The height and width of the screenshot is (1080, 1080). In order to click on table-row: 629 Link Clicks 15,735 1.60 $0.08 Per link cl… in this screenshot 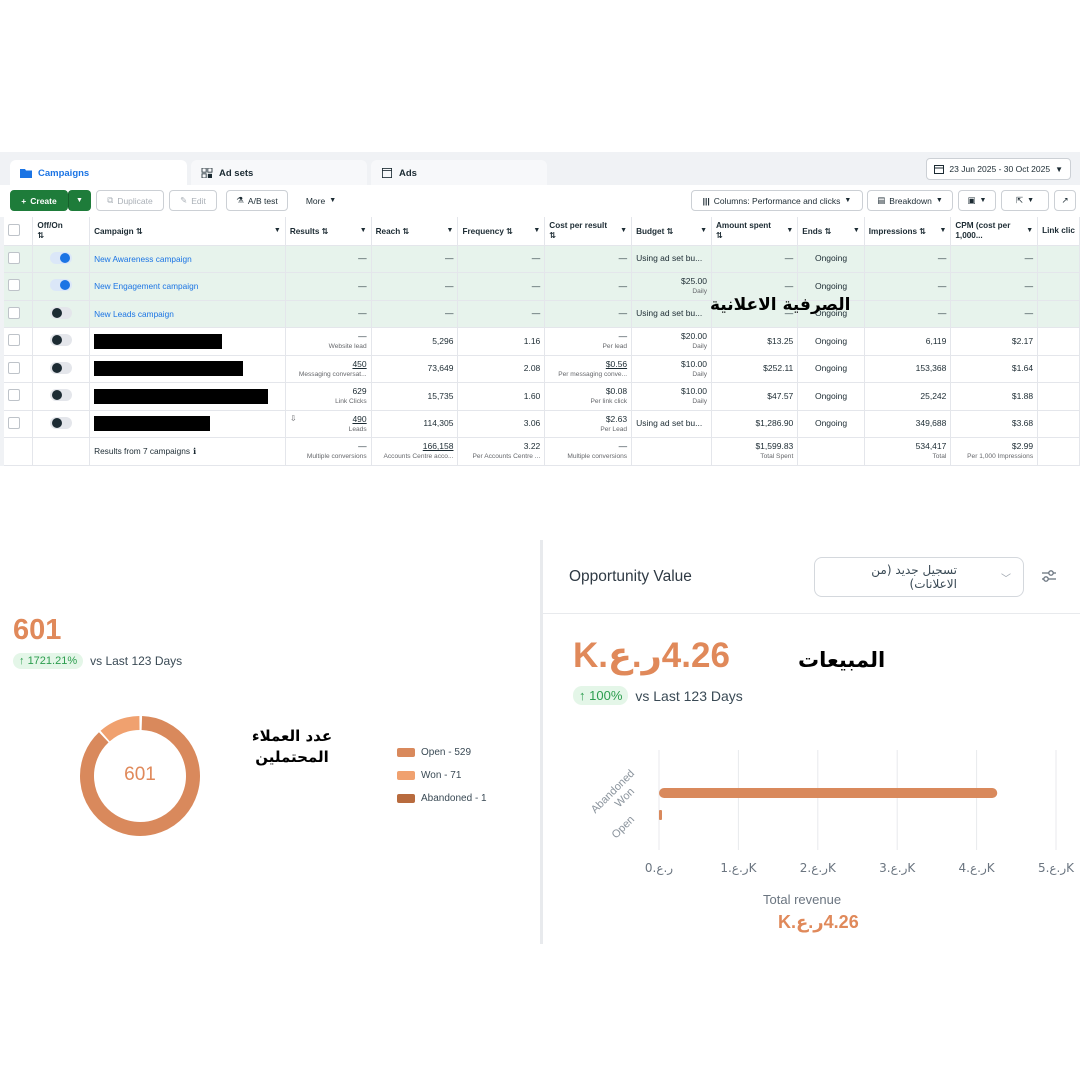, I will do `click(542, 396)`.